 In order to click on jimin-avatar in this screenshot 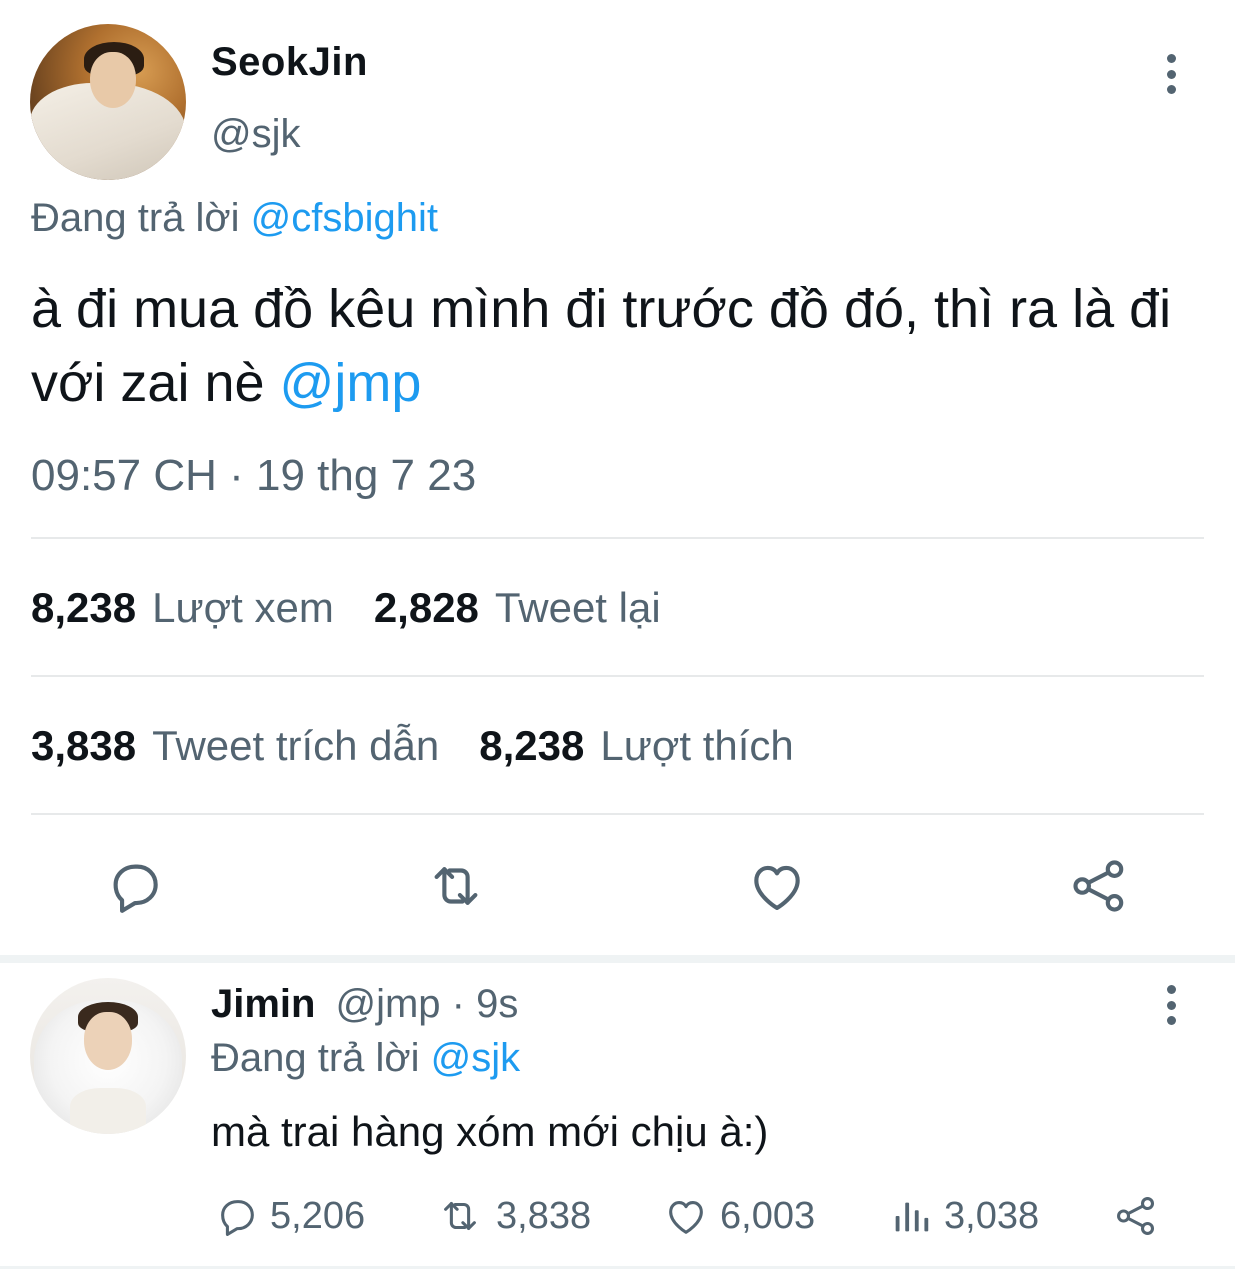, I will do `click(108, 1056)`.